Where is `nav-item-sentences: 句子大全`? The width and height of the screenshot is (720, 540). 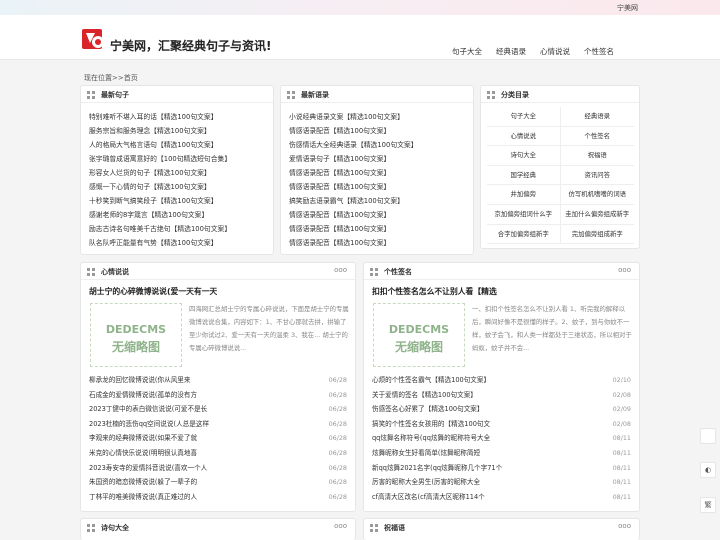 nav-item-sentences: 句子大全 is located at coordinates (467, 51).